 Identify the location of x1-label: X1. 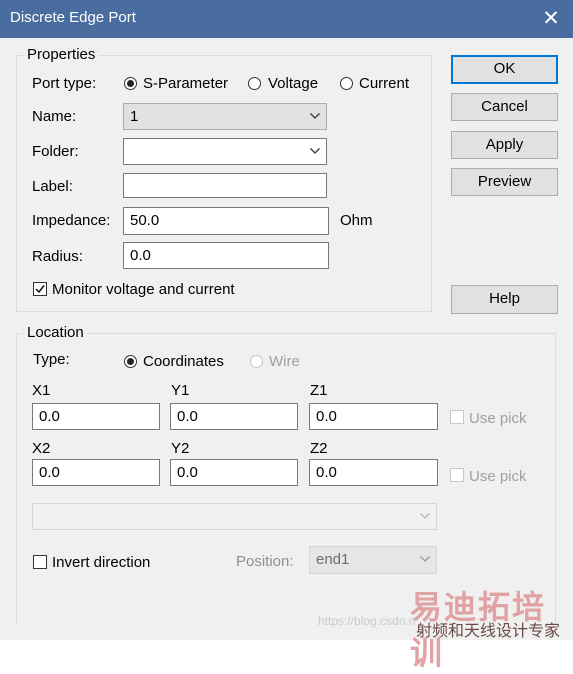
(41, 390).